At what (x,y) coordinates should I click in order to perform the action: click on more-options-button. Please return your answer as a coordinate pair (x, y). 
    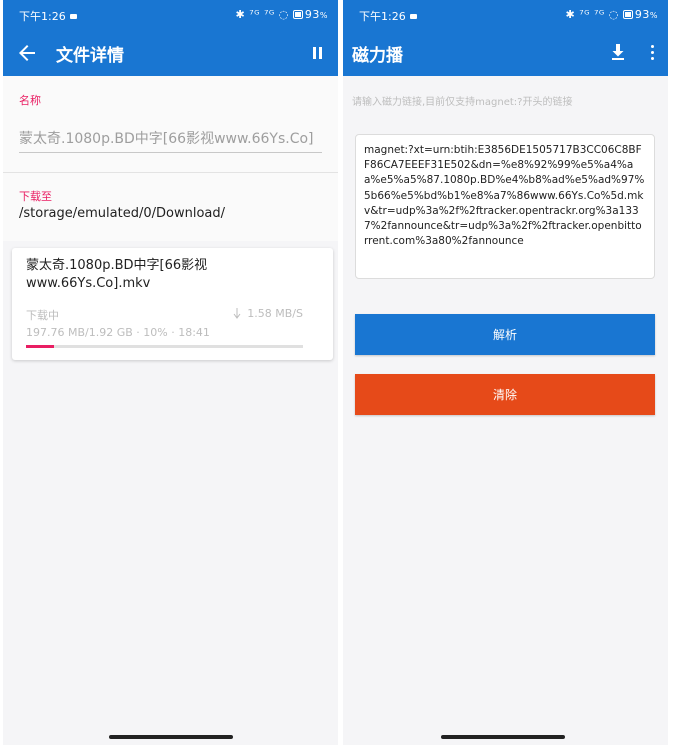
    Looking at the image, I should click on (652, 53).